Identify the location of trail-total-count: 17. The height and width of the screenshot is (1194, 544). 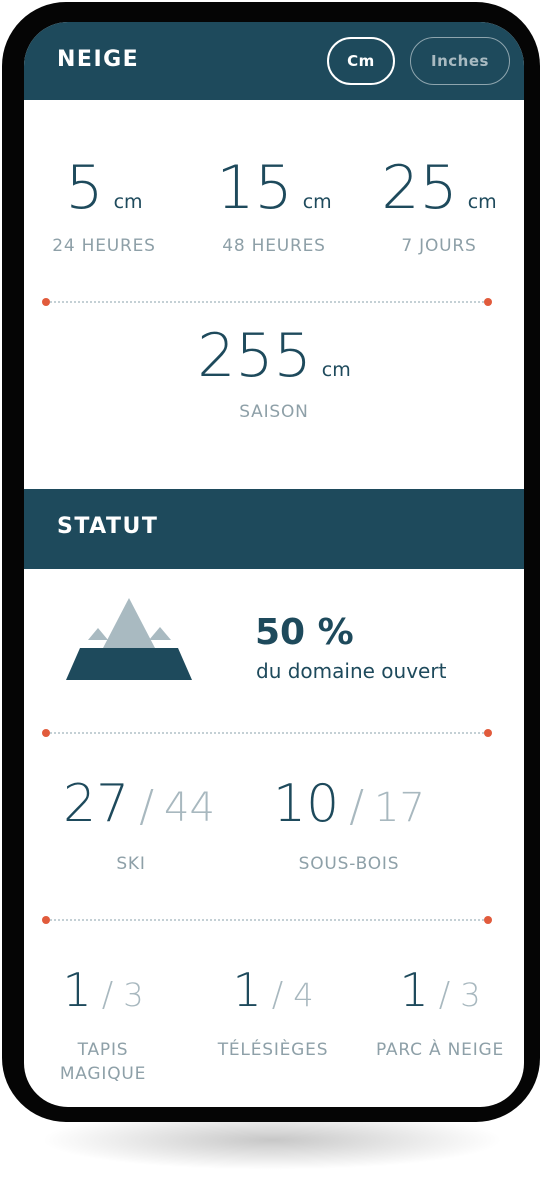
(399, 808).